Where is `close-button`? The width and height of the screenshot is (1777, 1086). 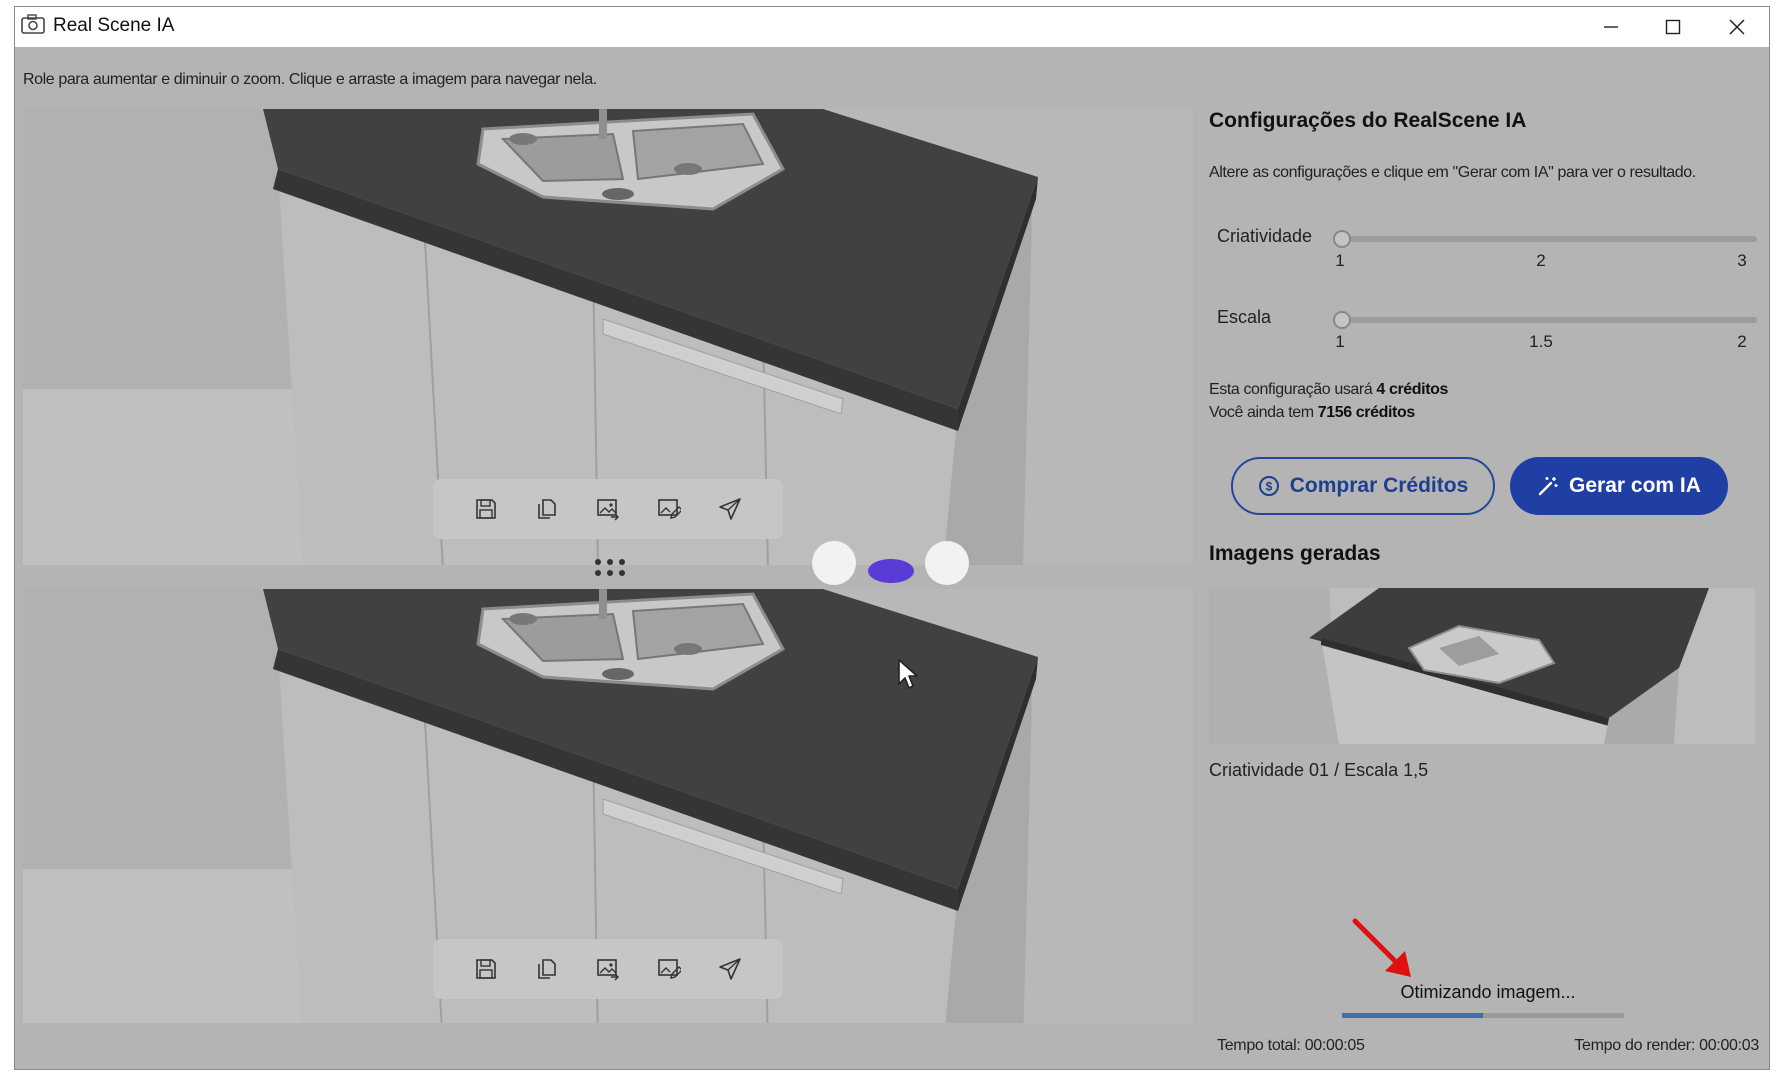
close-button is located at coordinates (1737, 27).